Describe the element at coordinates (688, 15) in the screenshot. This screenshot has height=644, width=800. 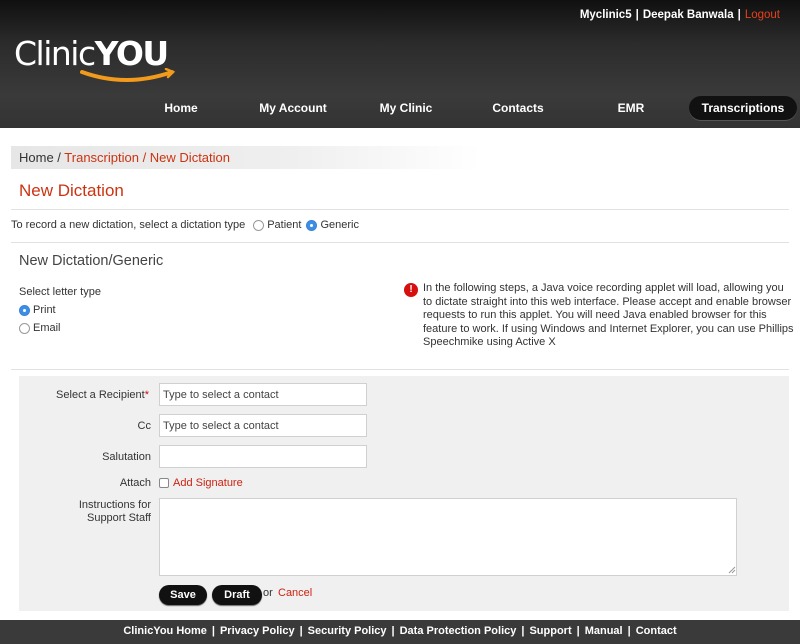
I see `user-name: Deepak Banwala` at that location.